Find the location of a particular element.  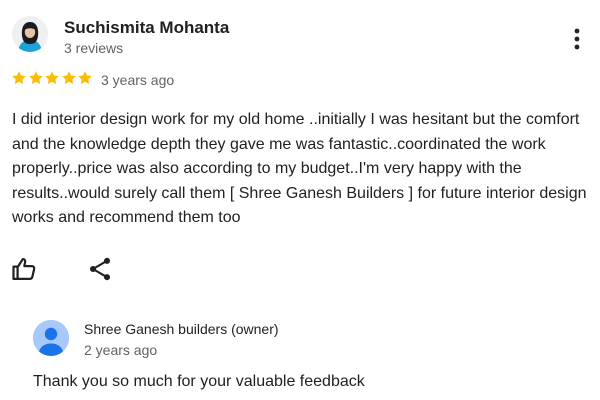

owner-name: Shree Ganesh builders (owner) is located at coordinates (181, 329).